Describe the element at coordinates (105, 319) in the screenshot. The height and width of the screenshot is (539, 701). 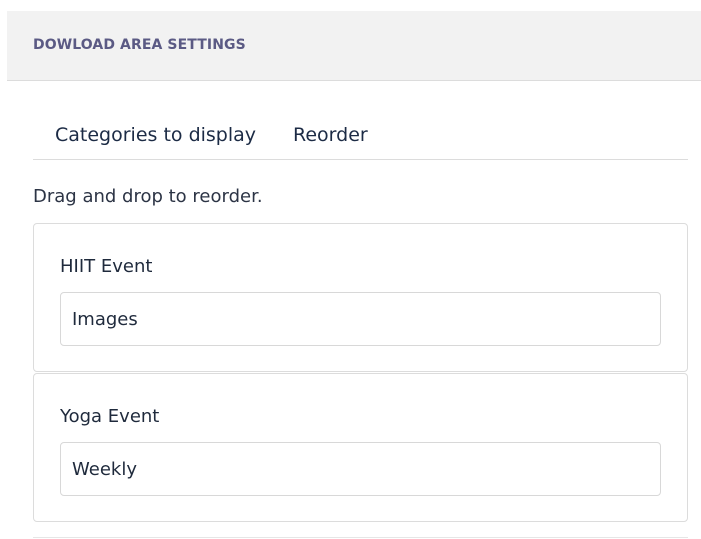
I see `item-value: Images` at that location.